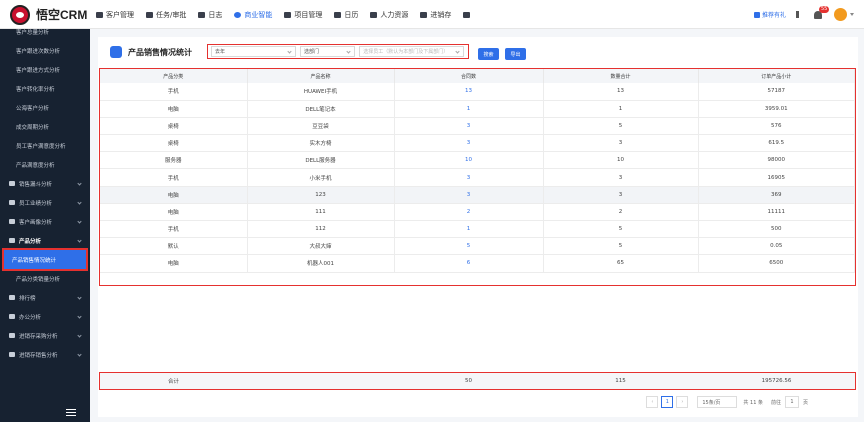 The height and width of the screenshot is (422, 864). I want to click on column-header: 订单产品小计, so click(776, 76).